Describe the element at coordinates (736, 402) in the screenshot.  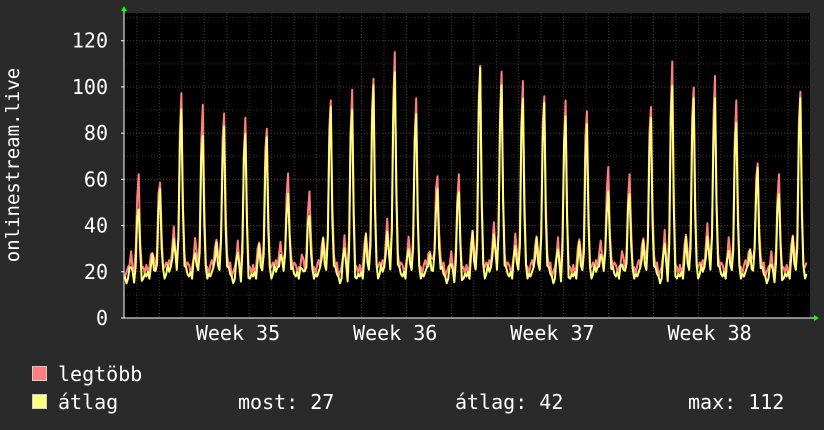
I see `stat-maximum: max: 112` at that location.